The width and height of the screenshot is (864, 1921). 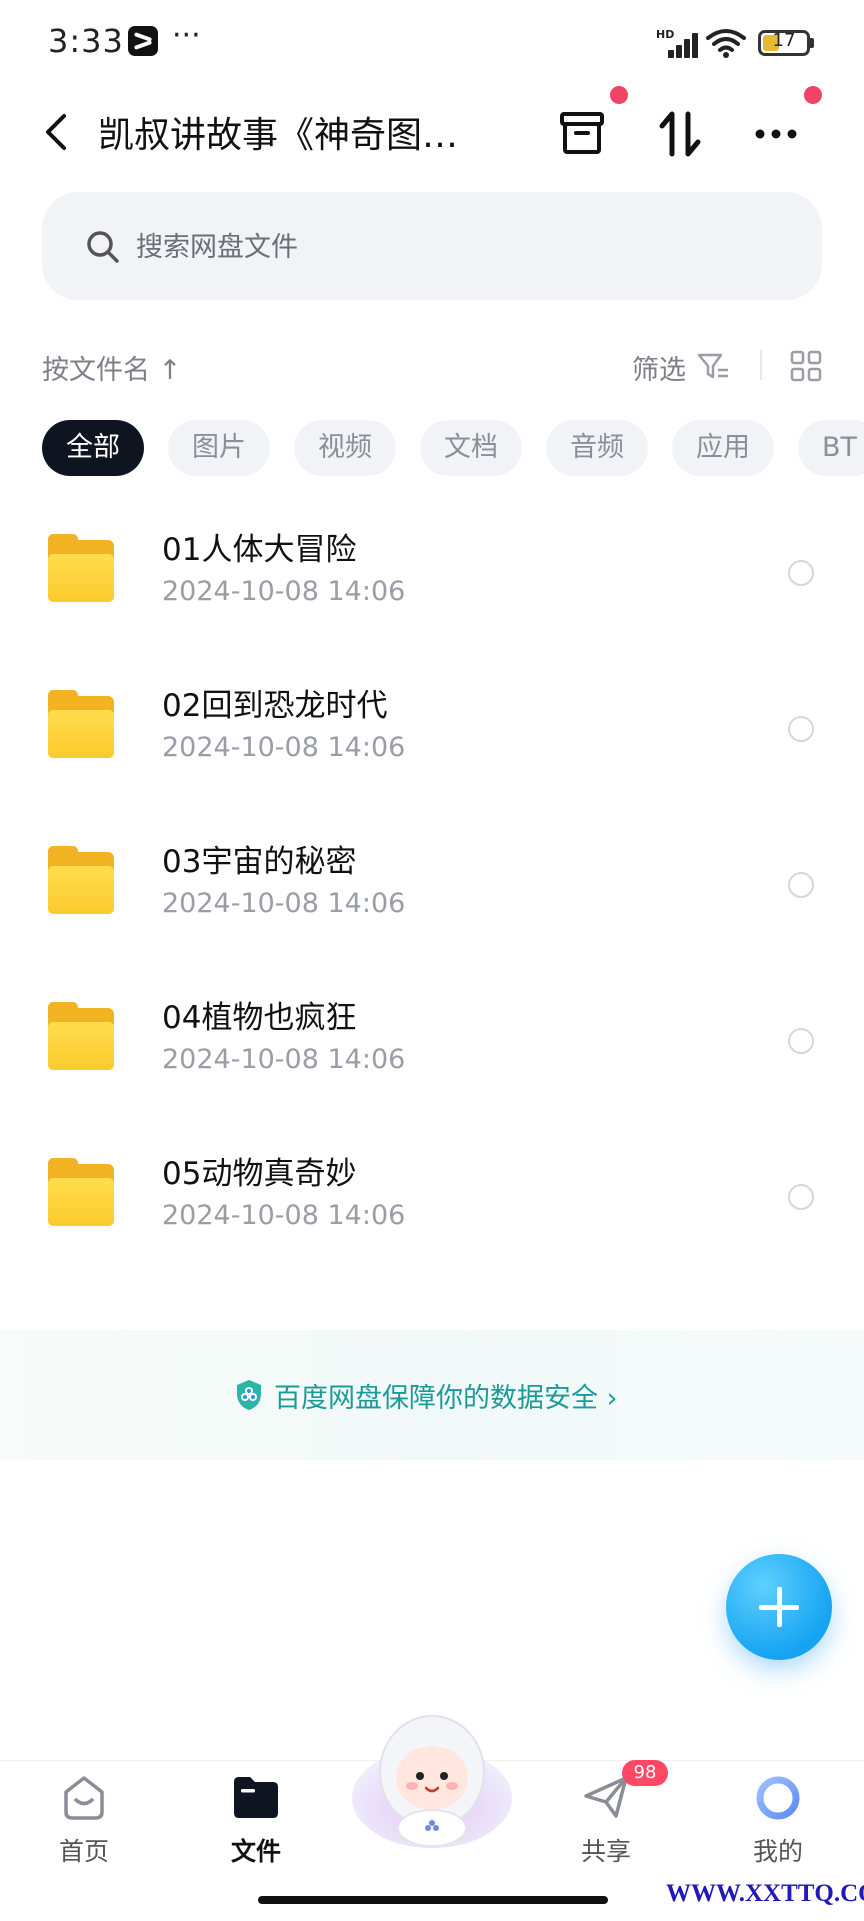 What do you see at coordinates (255, 1851) in the screenshot?
I see `nav-files-label: 文件` at bounding box center [255, 1851].